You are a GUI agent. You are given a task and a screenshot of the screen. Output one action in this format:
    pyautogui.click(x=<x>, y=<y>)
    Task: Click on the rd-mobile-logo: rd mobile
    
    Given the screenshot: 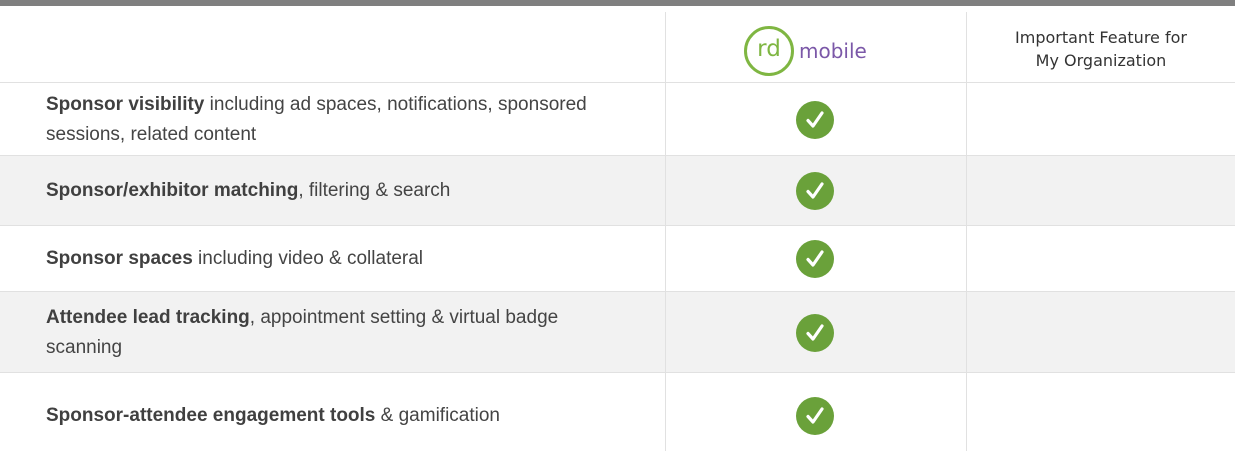 What is the action you would take?
    pyautogui.click(x=819, y=53)
    